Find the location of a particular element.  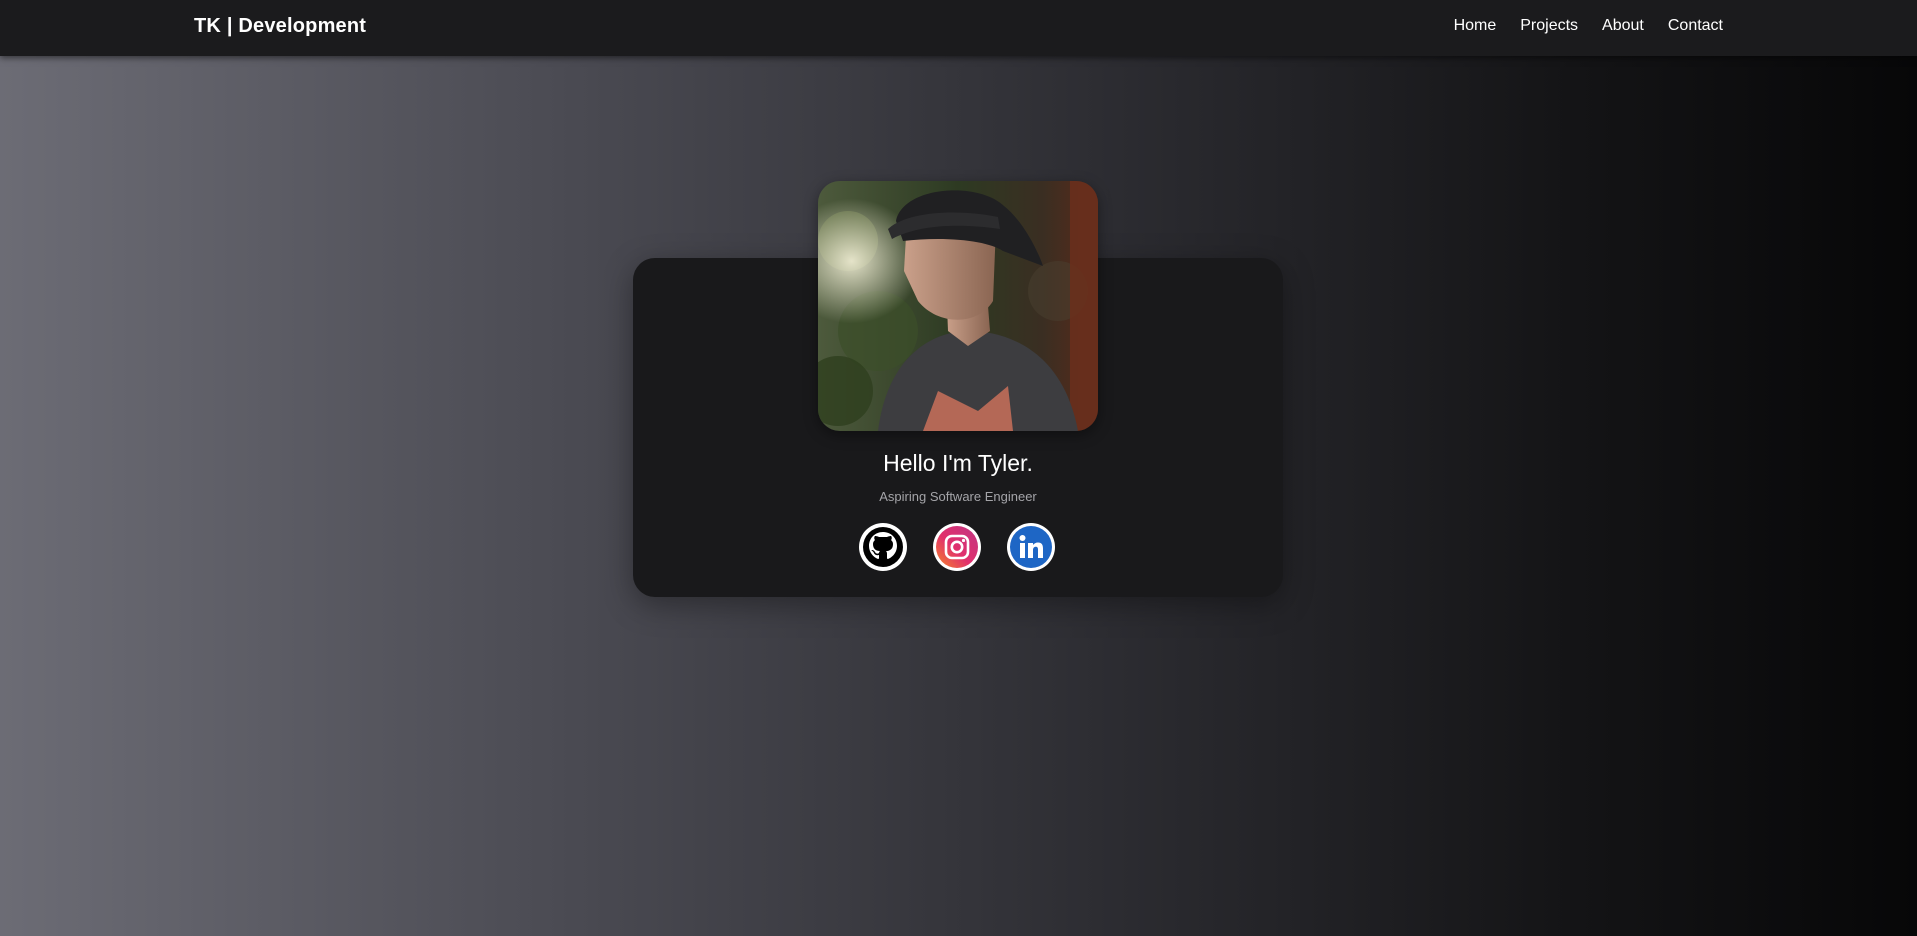

nav-link-home: Home is located at coordinates (1475, 26).